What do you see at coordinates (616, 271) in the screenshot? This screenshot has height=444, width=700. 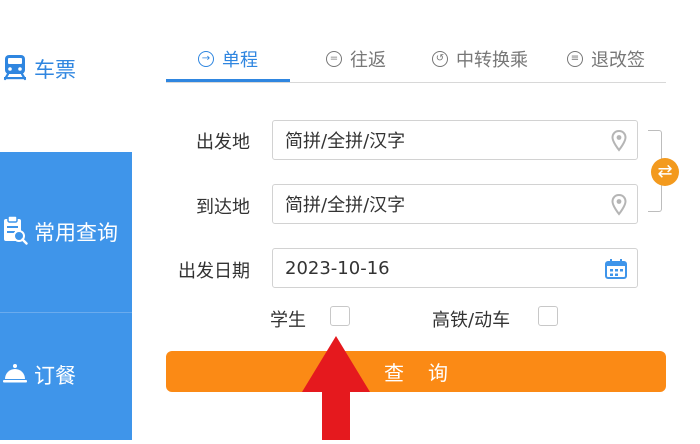 I see `calendar-icon` at bounding box center [616, 271].